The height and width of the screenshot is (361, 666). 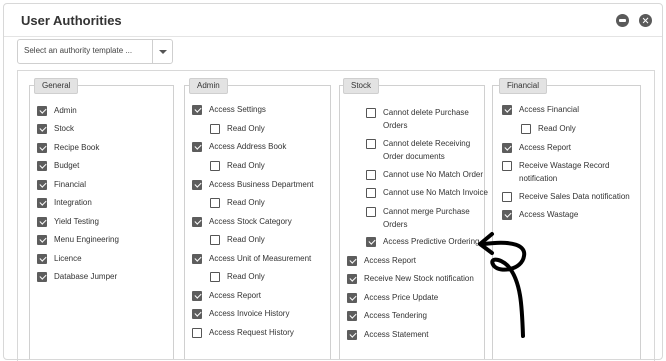 What do you see at coordinates (645, 20) in the screenshot?
I see `close-icon` at bounding box center [645, 20].